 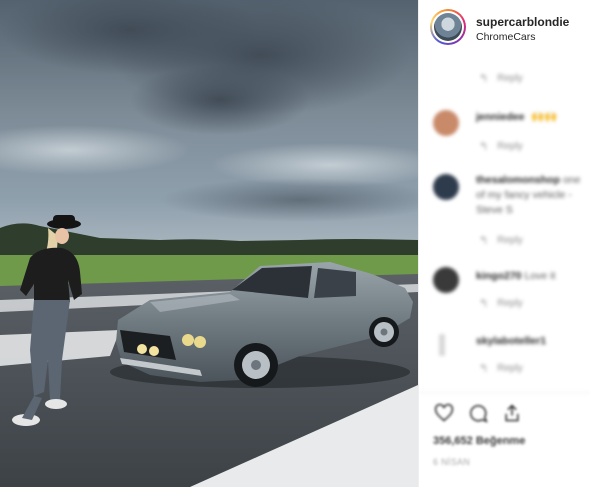 I want to click on post-header: supercarblondie ChromeCars, so click(x=504, y=26).